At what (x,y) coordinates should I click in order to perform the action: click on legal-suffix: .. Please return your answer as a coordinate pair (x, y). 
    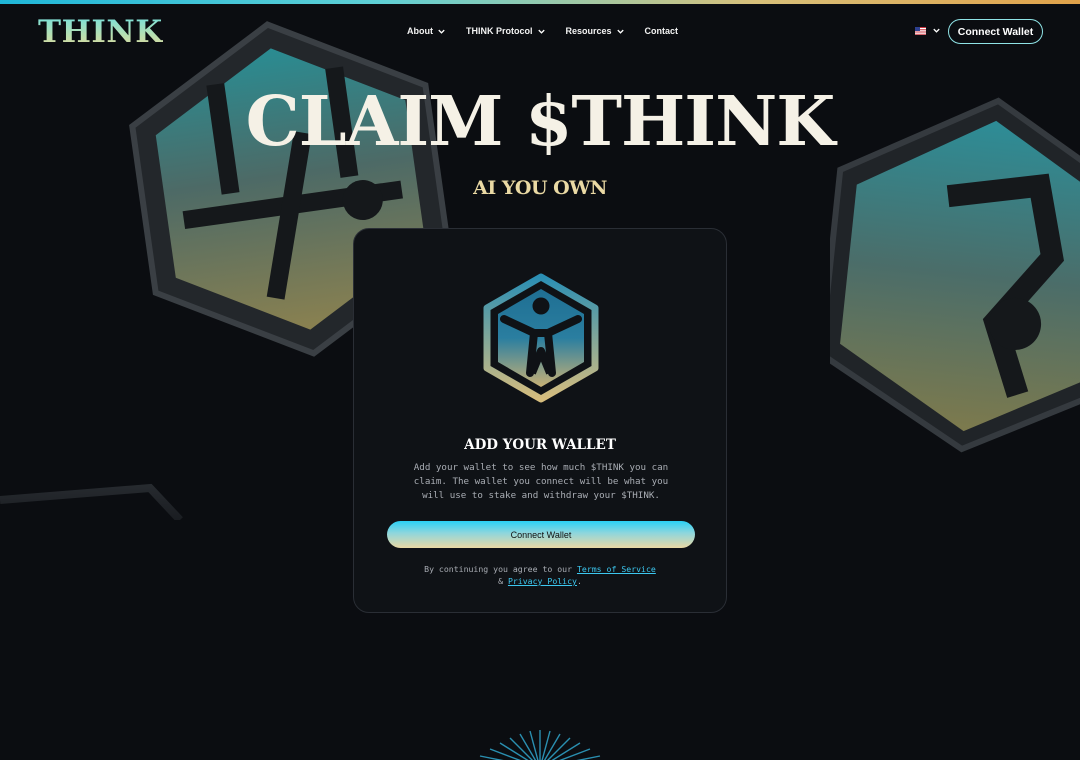
    Looking at the image, I should click on (579, 581).